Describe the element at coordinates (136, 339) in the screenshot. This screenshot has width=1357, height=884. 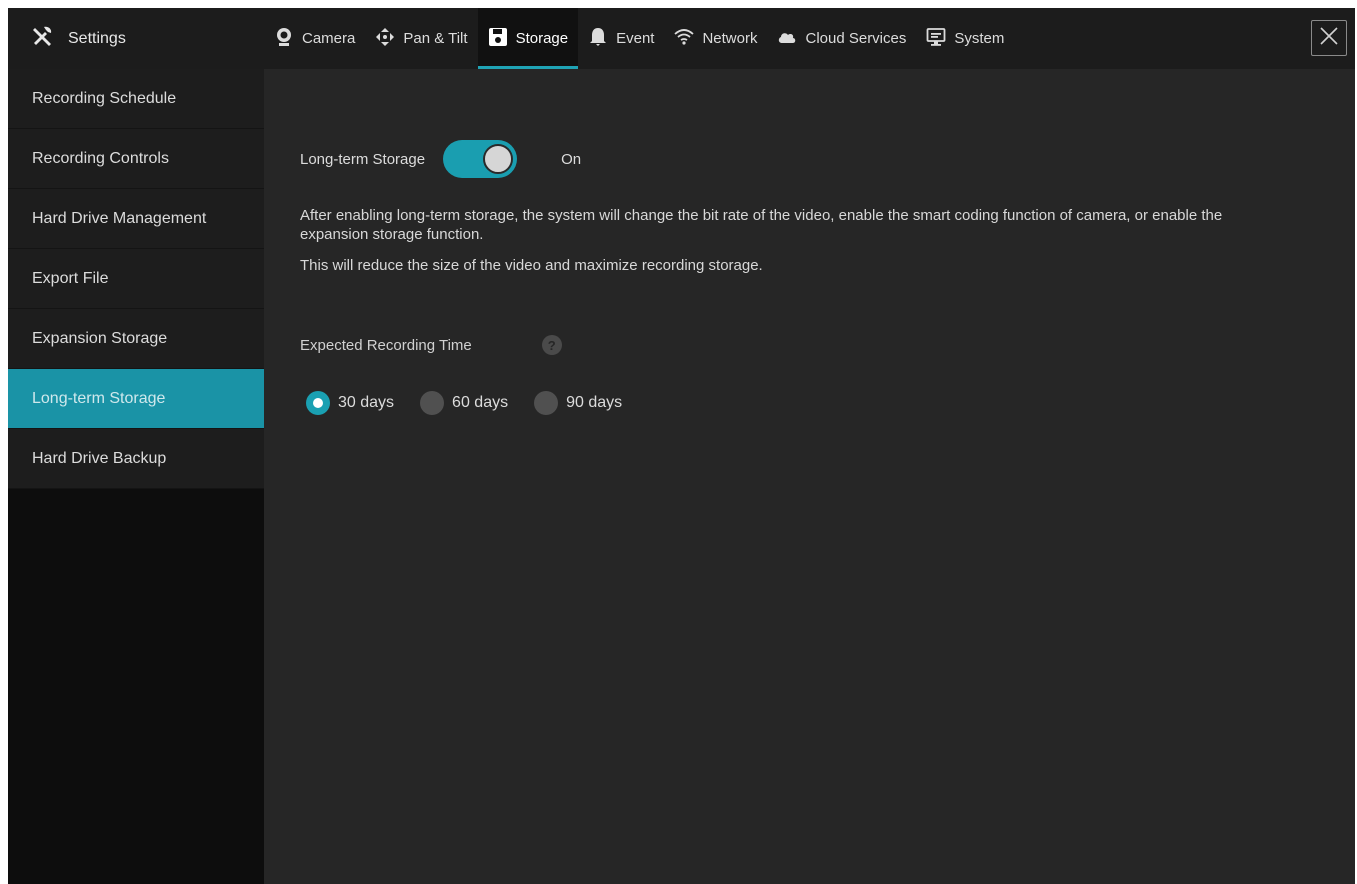
I see `sidebar-item-expansion-storage: Expansion Storage` at that location.